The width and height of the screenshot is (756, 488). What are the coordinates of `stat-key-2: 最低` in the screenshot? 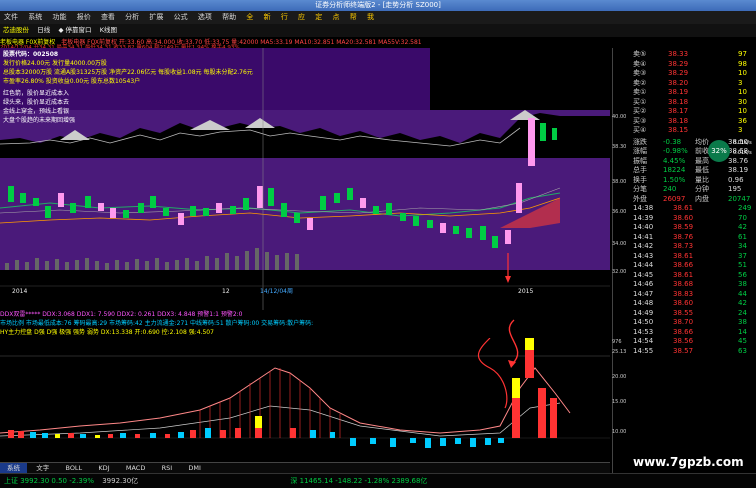 It's located at (702, 170).